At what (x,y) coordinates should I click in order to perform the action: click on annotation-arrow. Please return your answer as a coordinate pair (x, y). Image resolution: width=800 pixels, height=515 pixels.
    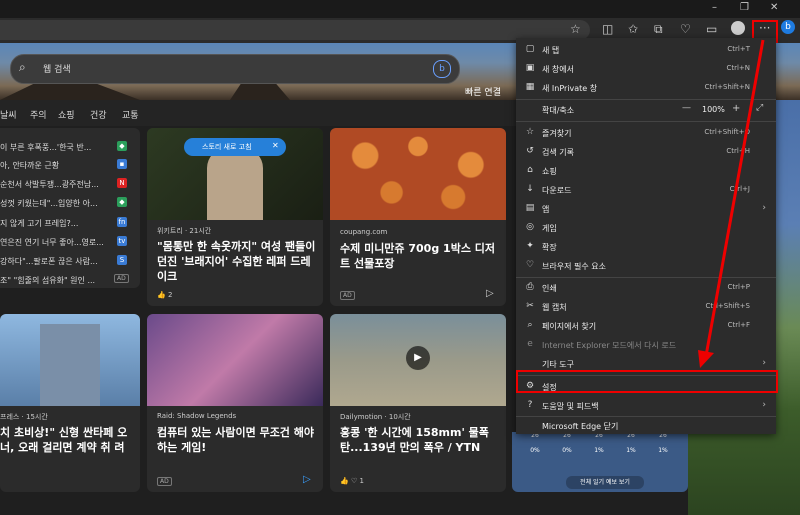
    Looking at the image, I should click on (731, 203).